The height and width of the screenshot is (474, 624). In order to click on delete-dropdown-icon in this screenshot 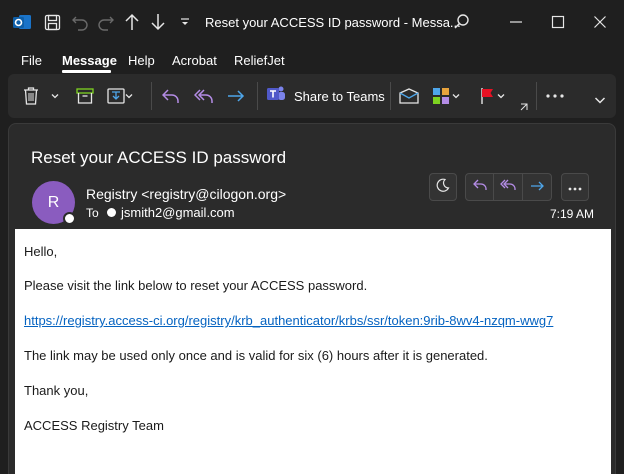, I will do `click(55, 96)`.